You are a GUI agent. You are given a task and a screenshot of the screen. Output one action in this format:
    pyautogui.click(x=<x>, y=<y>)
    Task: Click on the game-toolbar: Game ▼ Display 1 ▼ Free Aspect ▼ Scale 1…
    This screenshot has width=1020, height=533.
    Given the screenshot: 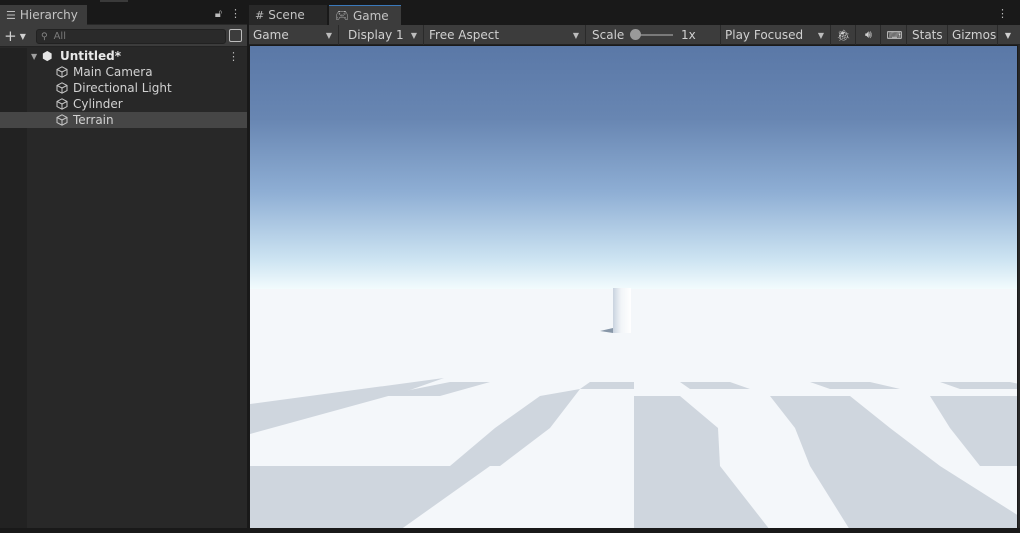 What is the action you would take?
    pyautogui.click(x=634, y=35)
    